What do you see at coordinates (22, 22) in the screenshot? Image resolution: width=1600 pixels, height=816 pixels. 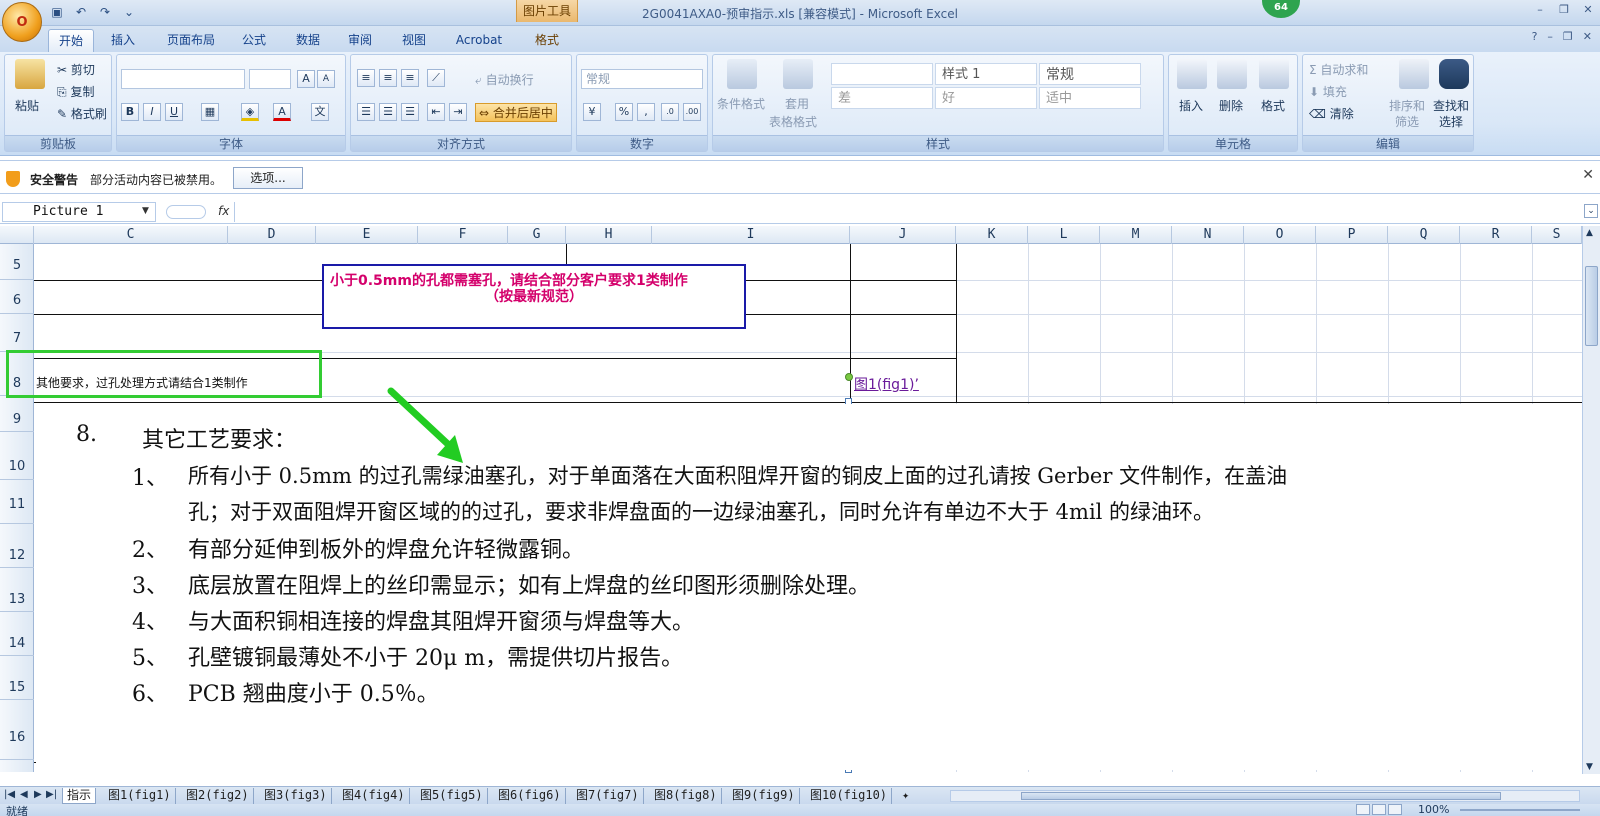 I see `office-button: O` at bounding box center [22, 22].